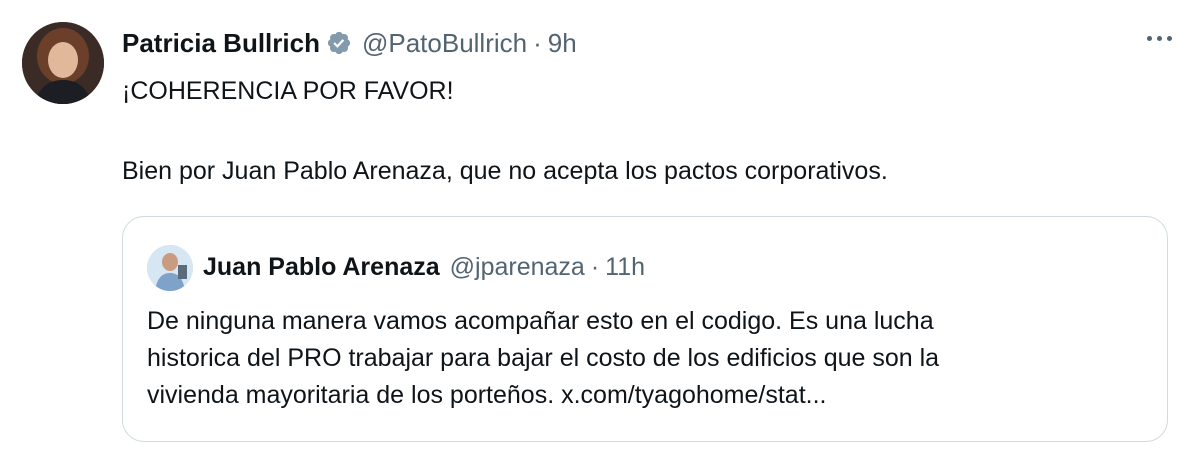 This screenshot has height=450, width=1200. I want to click on author-handle: @PatoBullrich, so click(444, 43).